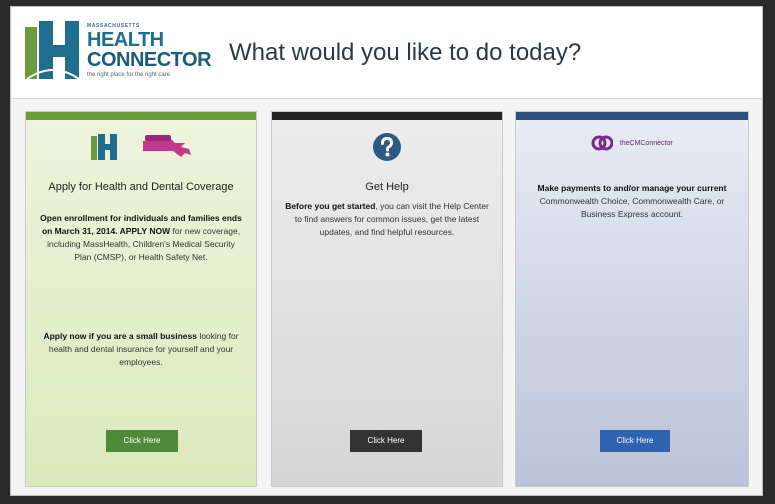  I want to click on help-panel-bar, so click(387, 116).